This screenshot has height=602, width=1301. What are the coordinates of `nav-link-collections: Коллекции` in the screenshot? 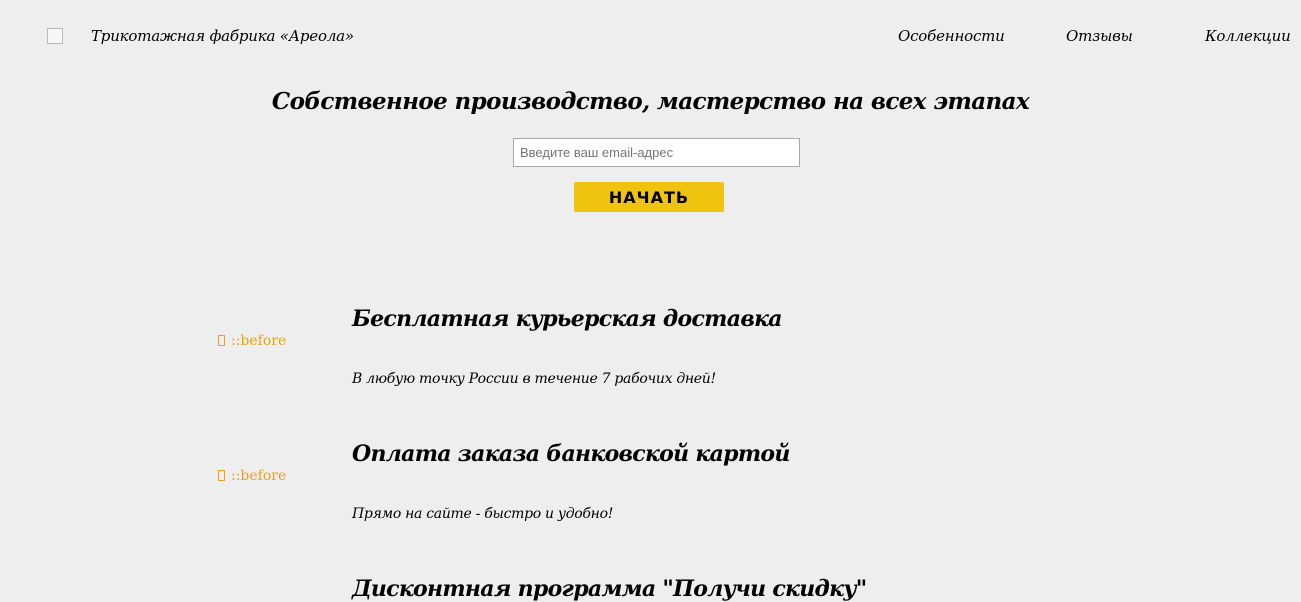 It's located at (1248, 36).